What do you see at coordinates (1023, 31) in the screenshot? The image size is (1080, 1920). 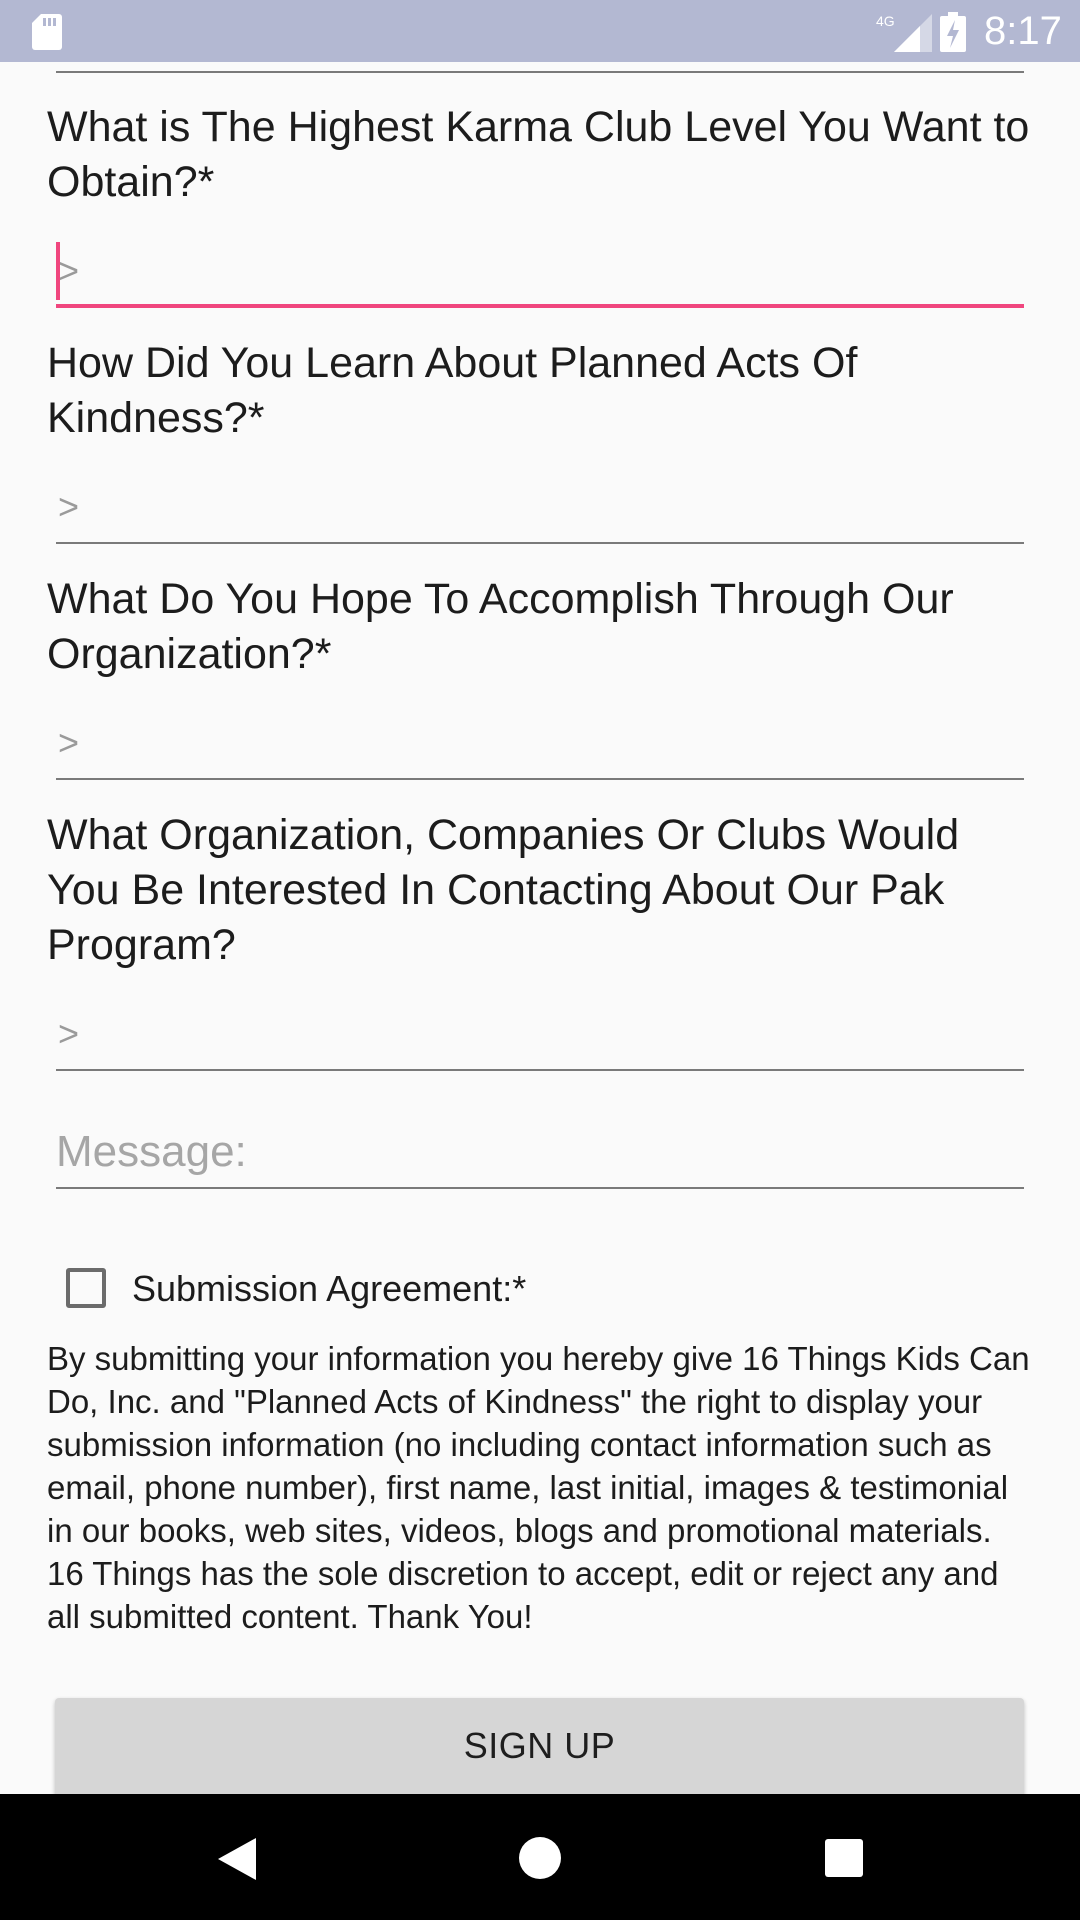 I see `status-clock: 8:17` at bounding box center [1023, 31].